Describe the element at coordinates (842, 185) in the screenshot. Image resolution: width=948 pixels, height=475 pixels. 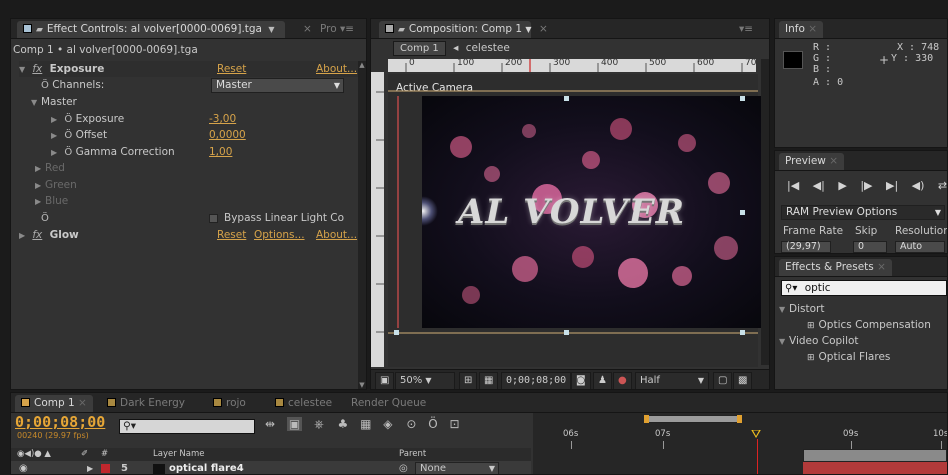
I see `play-icon: ▶` at that location.